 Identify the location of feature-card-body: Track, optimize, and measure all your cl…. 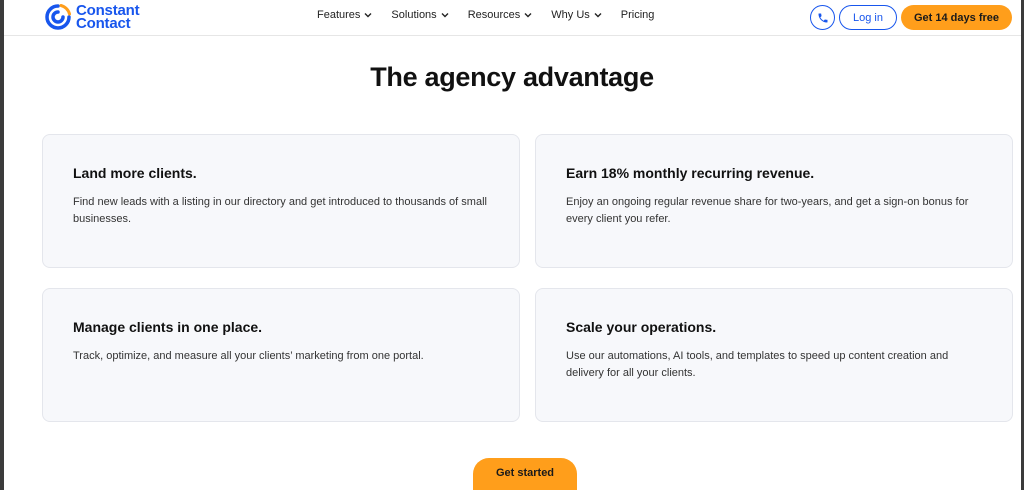
(248, 356).